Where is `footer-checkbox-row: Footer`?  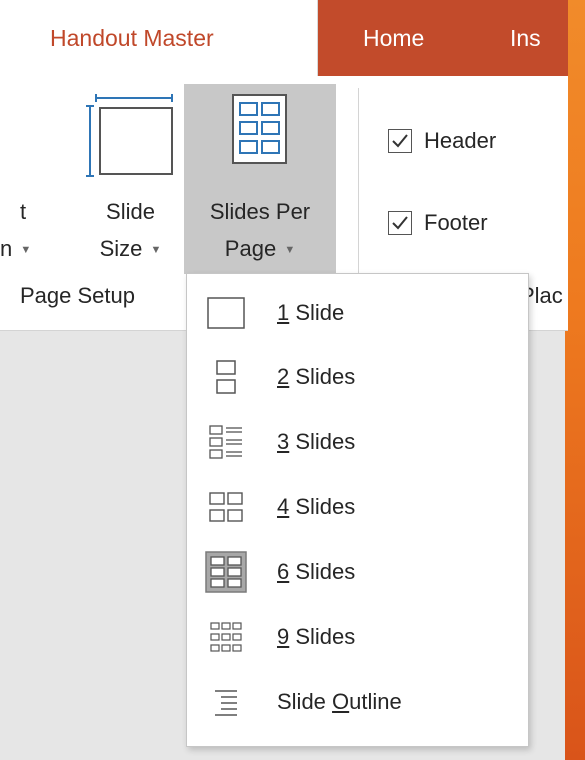 footer-checkbox-row: Footer is located at coordinates (438, 223).